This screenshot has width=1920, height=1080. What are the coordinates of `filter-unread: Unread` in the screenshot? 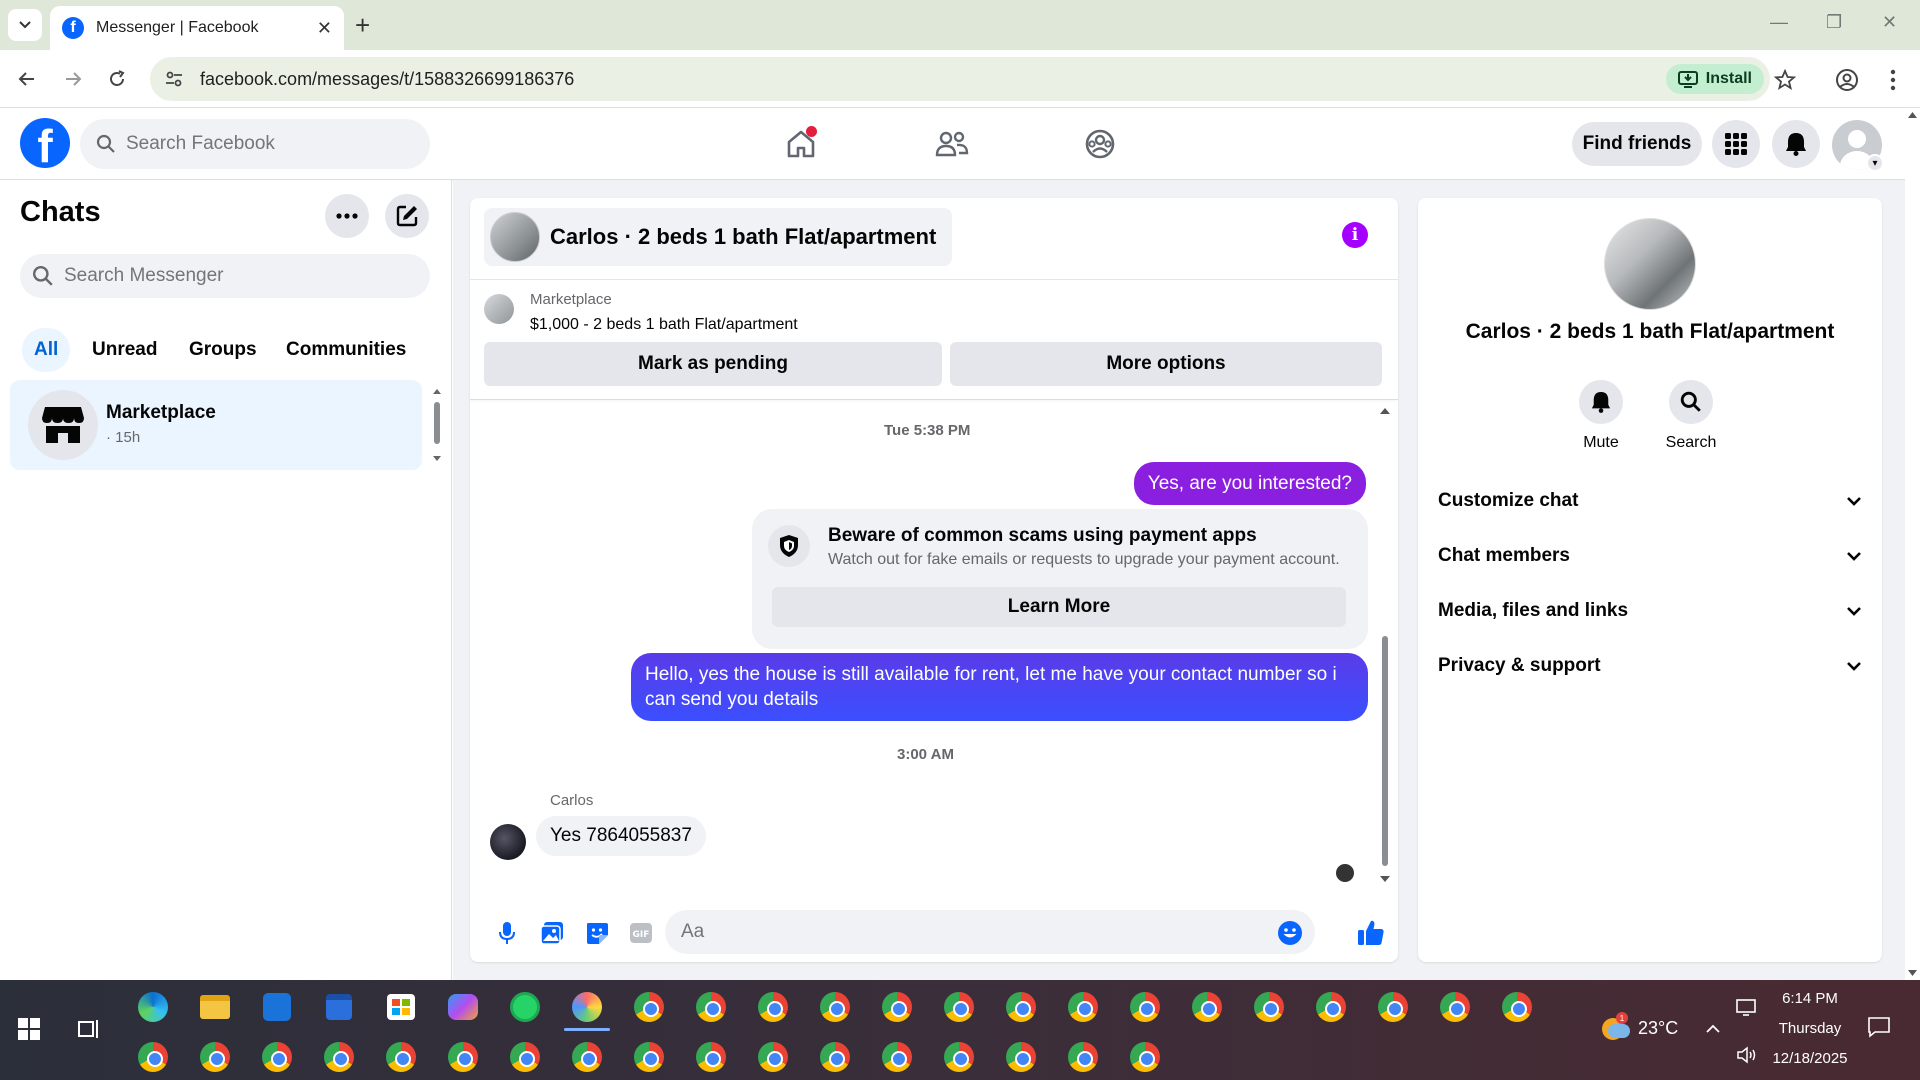 It's located at (124, 350).